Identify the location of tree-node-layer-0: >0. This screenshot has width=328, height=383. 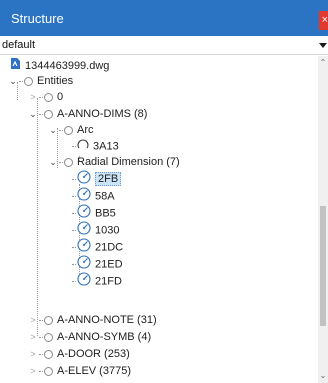
(45, 97).